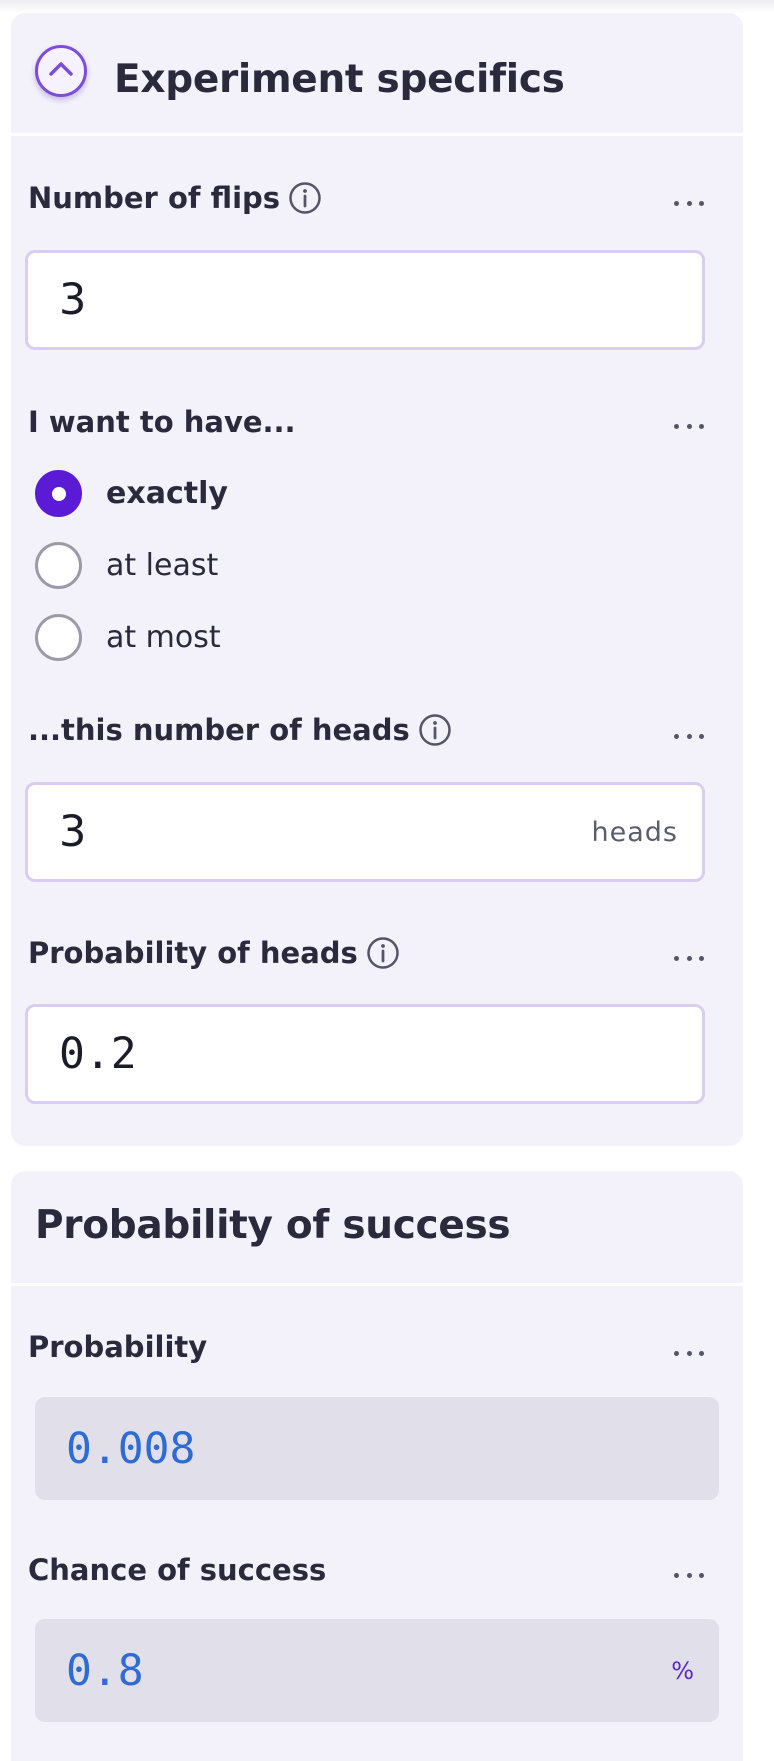  I want to click on radio-at-most: at most, so click(128, 637).